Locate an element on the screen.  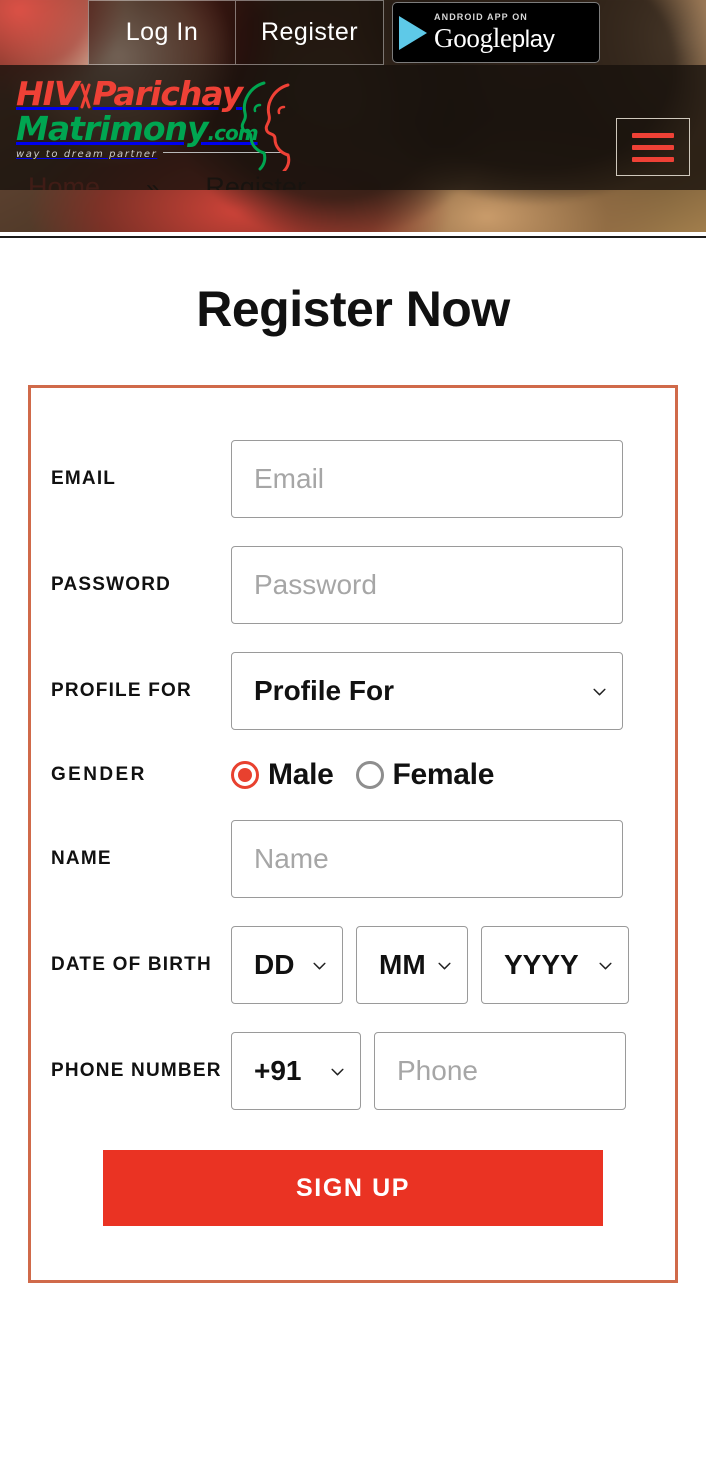
gender-option-female: Female is located at coordinates (425, 775).